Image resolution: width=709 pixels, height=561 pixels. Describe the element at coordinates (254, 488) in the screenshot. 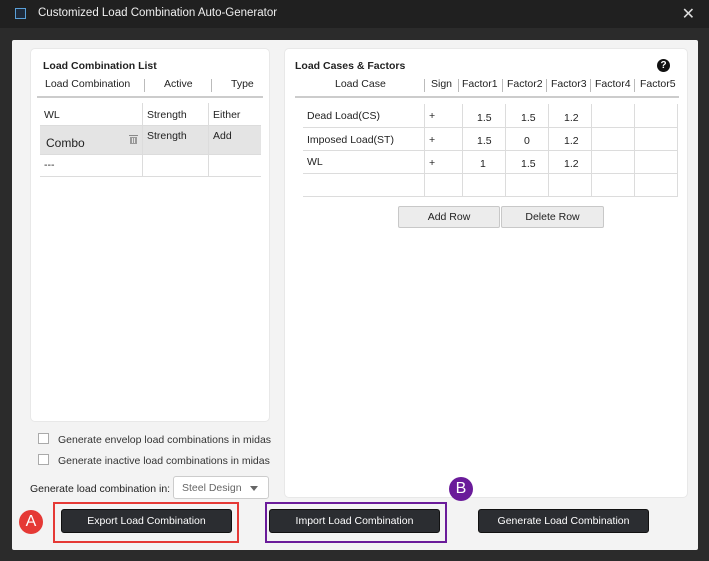

I see `chevron-down-icon` at that location.